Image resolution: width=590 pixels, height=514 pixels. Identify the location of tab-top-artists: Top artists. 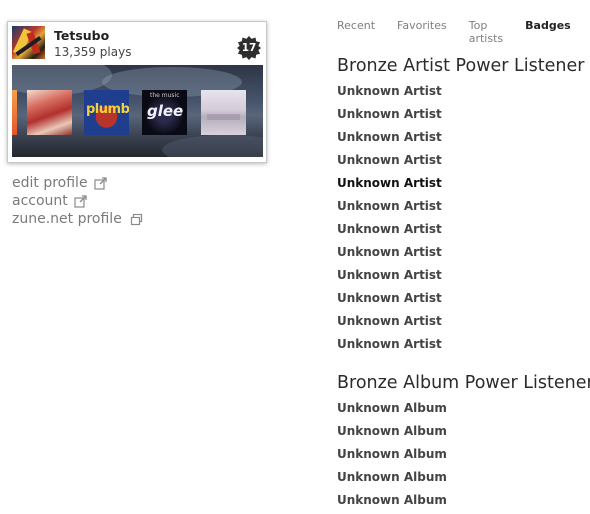
(486, 32).